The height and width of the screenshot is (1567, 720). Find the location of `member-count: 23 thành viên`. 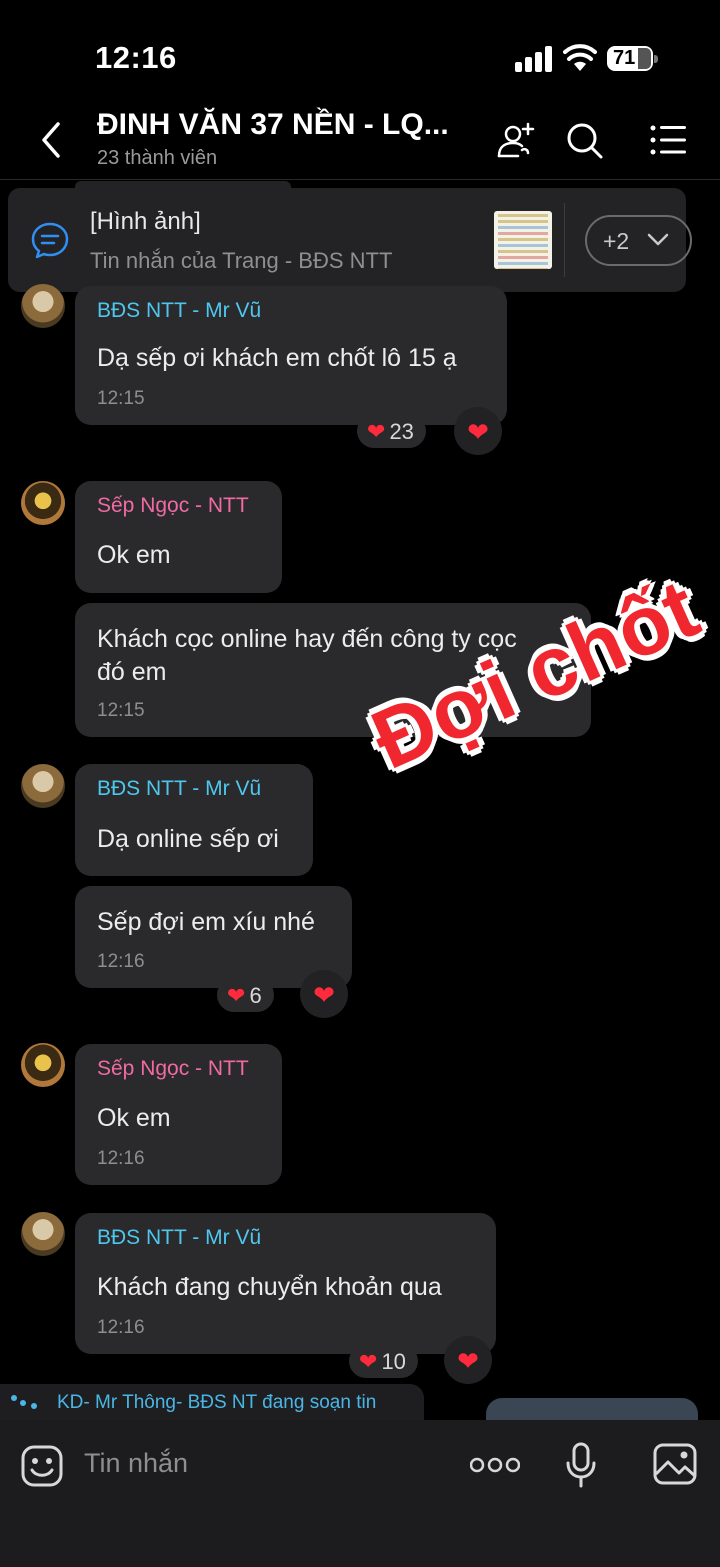

member-count: 23 thành viên is located at coordinates (157, 158).